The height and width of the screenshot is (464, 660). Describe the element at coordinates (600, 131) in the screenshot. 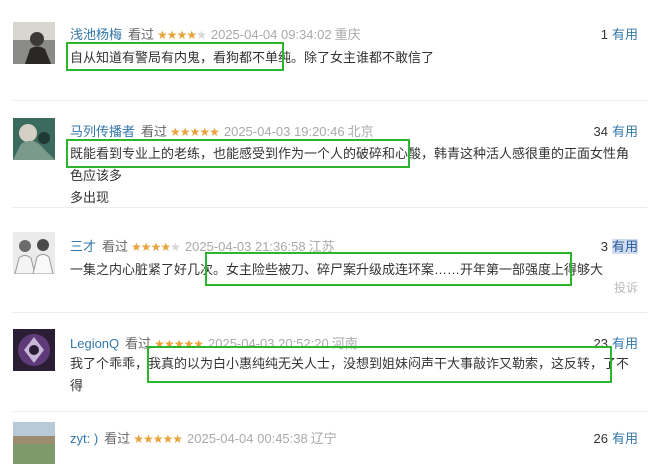

I see `useful-count: 34` at that location.